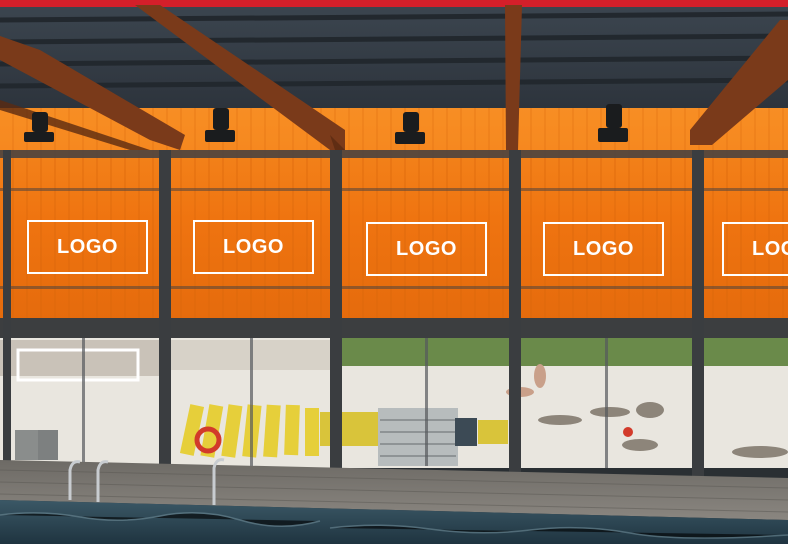 The image size is (788, 544). I want to click on banner-logo-5: LOGO, so click(755, 249).